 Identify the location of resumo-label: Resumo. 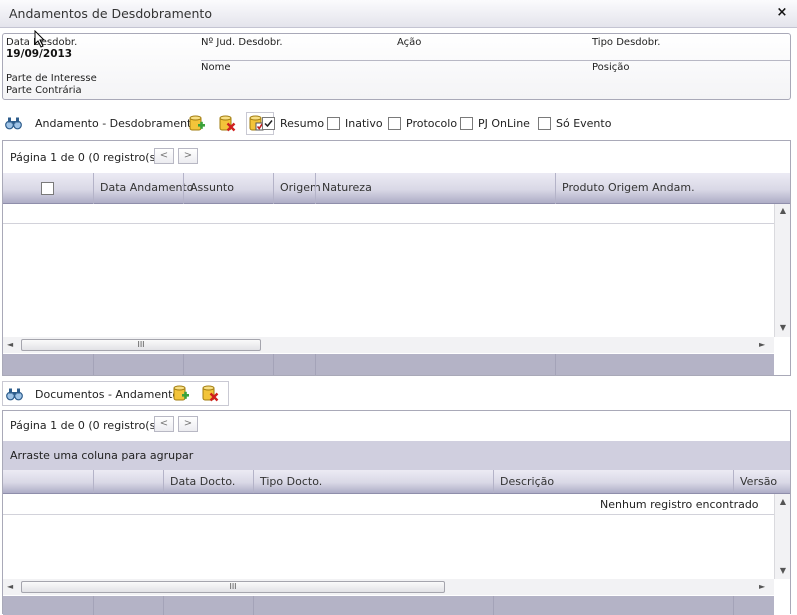
(302, 123).